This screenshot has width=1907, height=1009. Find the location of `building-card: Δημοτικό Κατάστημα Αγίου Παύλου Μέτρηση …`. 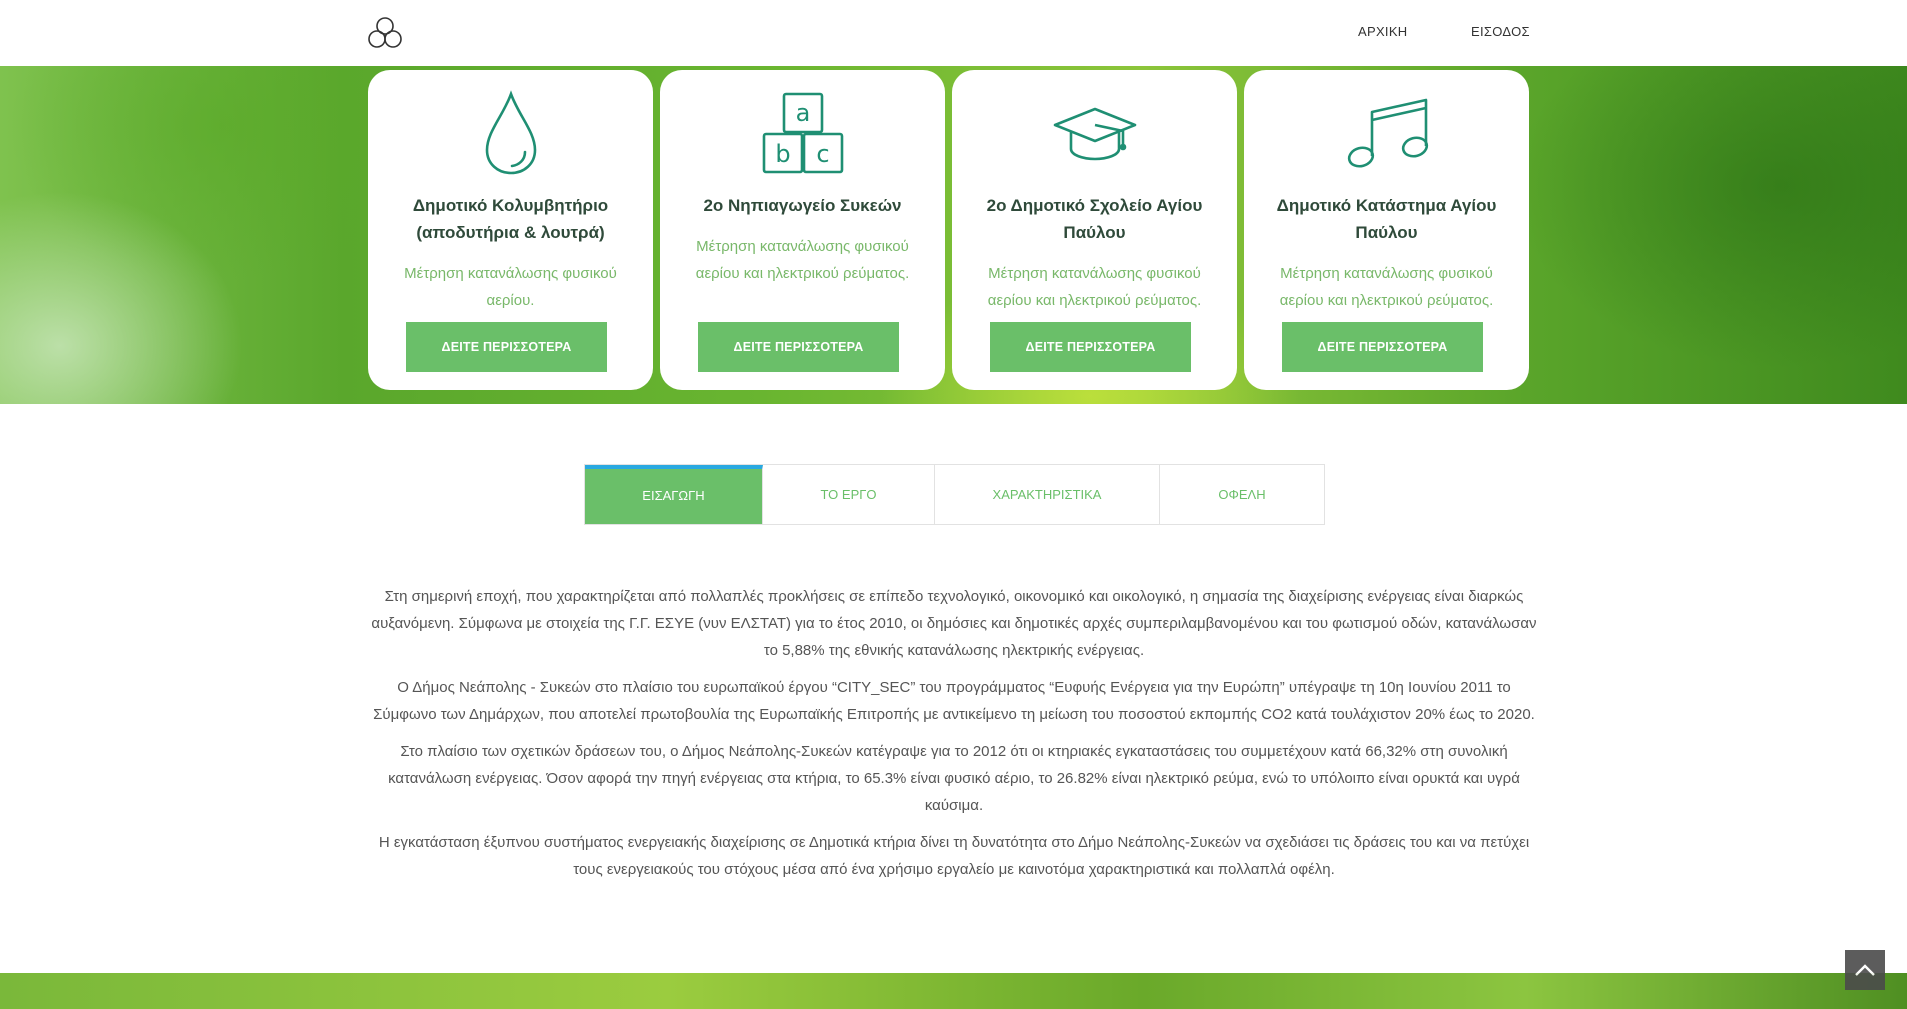

building-card: Δημοτικό Κατάστημα Αγίου Παύλου Μέτρηση … is located at coordinates (1386, 230).